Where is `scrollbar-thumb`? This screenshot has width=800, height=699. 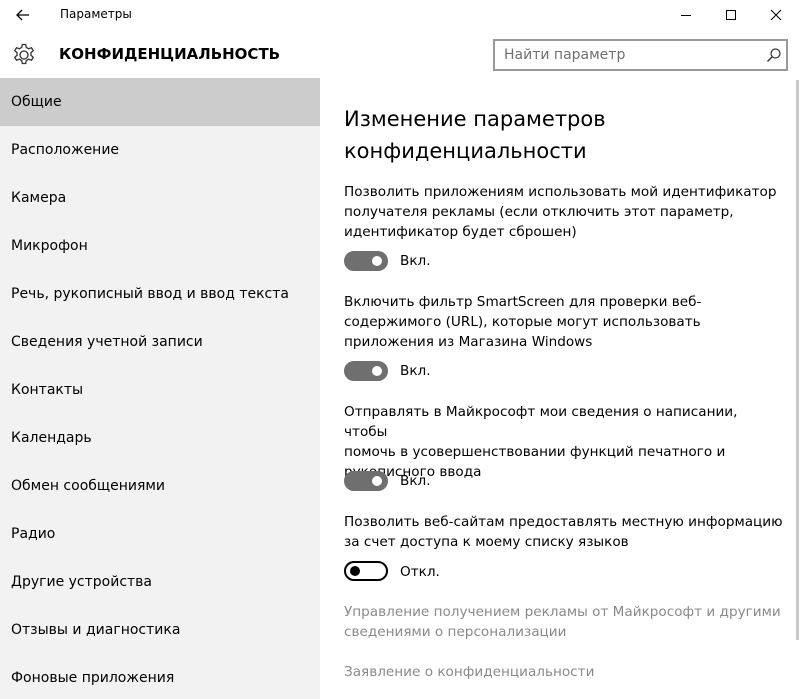 scrollbar-thumb is located at coordinates (797, 360).